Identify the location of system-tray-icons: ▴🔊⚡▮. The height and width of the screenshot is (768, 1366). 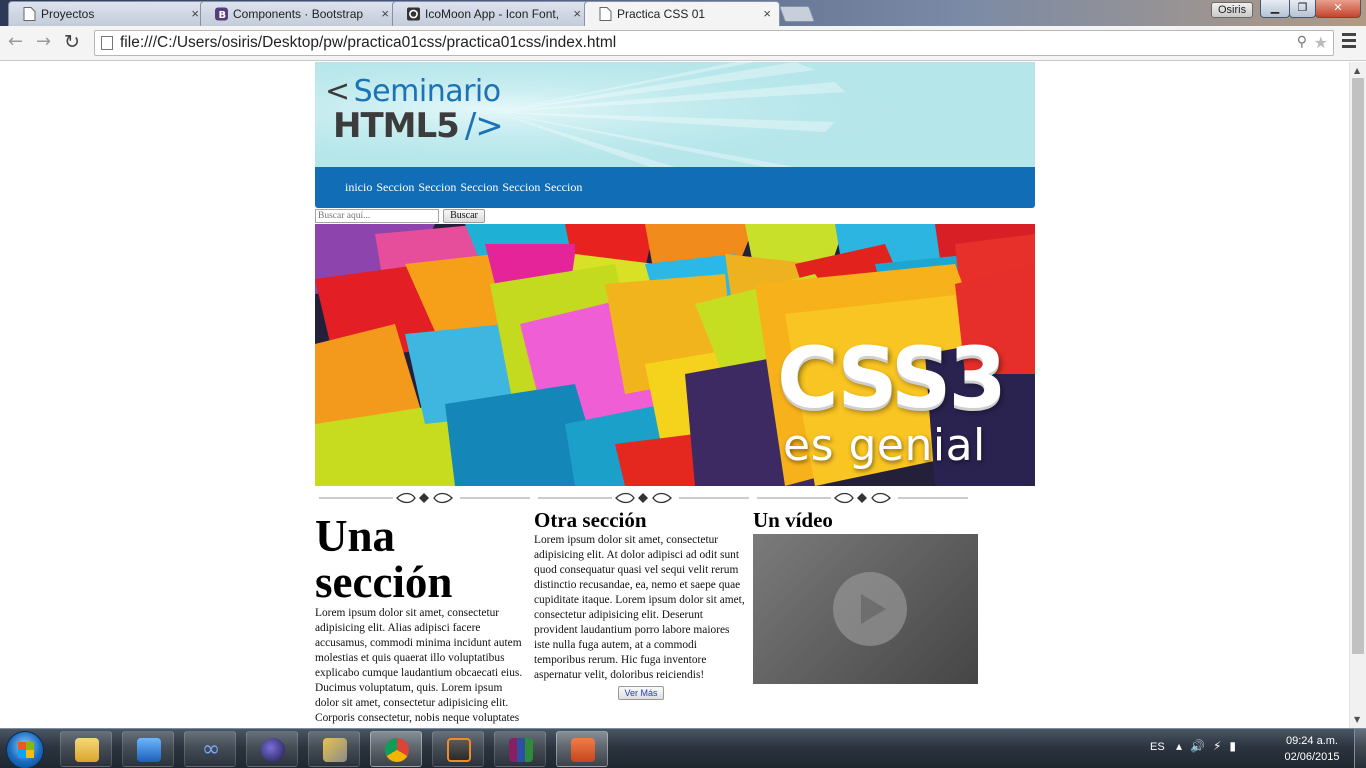
(1210, 746).